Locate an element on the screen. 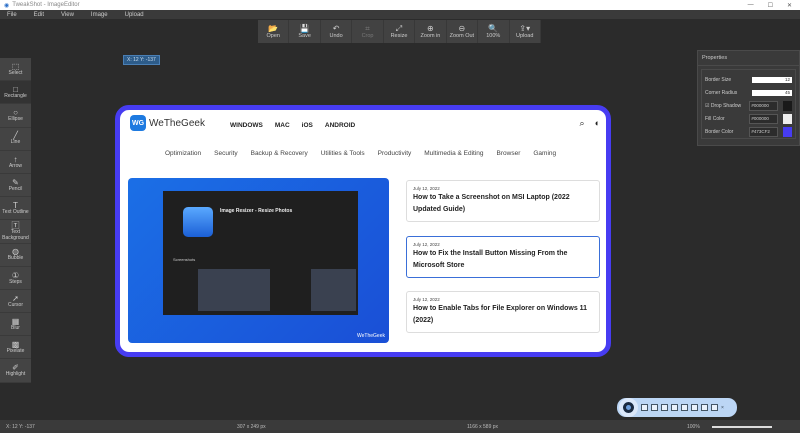  upload-button: ⇪▾ Upload is located at coordinates (525, 31).